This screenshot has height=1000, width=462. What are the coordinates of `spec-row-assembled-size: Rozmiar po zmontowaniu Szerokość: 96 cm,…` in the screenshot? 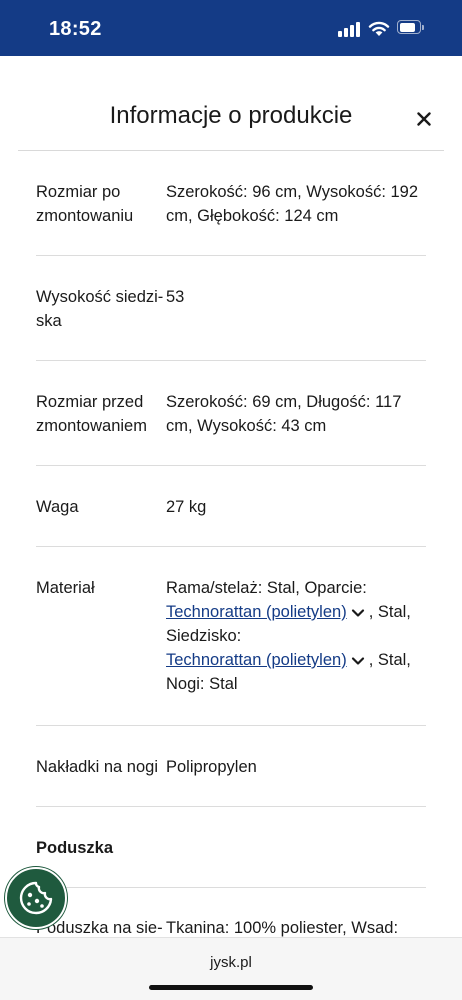 It's located at (231, 203).